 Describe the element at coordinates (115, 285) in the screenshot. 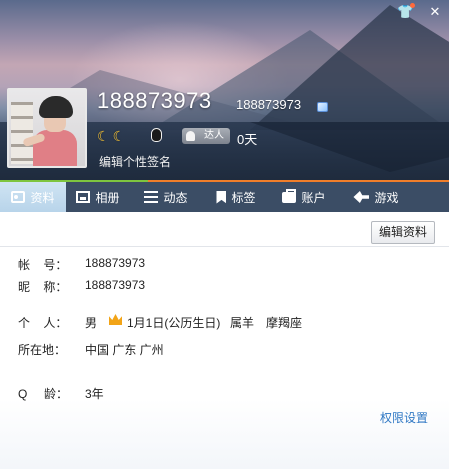

I see `nickname-value: 188873973` at that location.